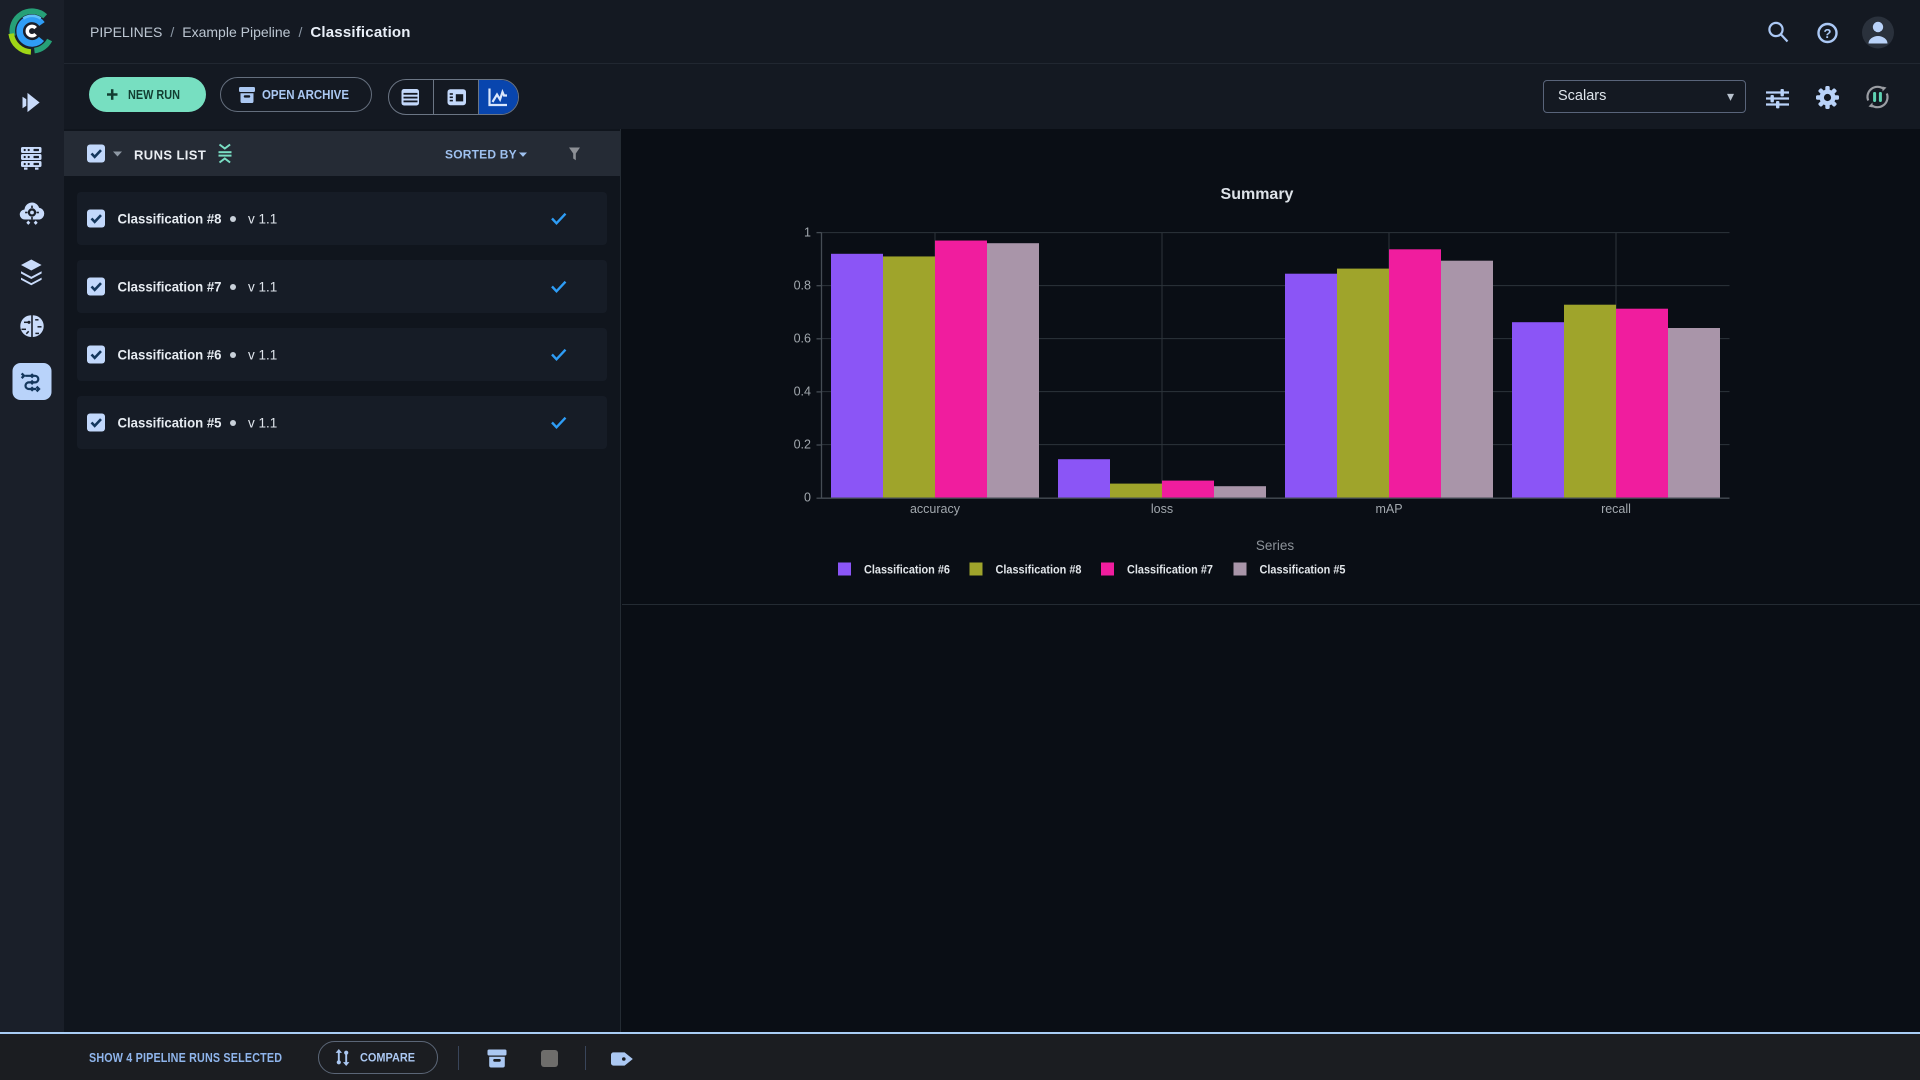 The image size is (1920, 1080). What do you see at coordinates (481, 155) in the screenshot?
I see `svg-text: SORTED BY` at bounding box center [481, 155].